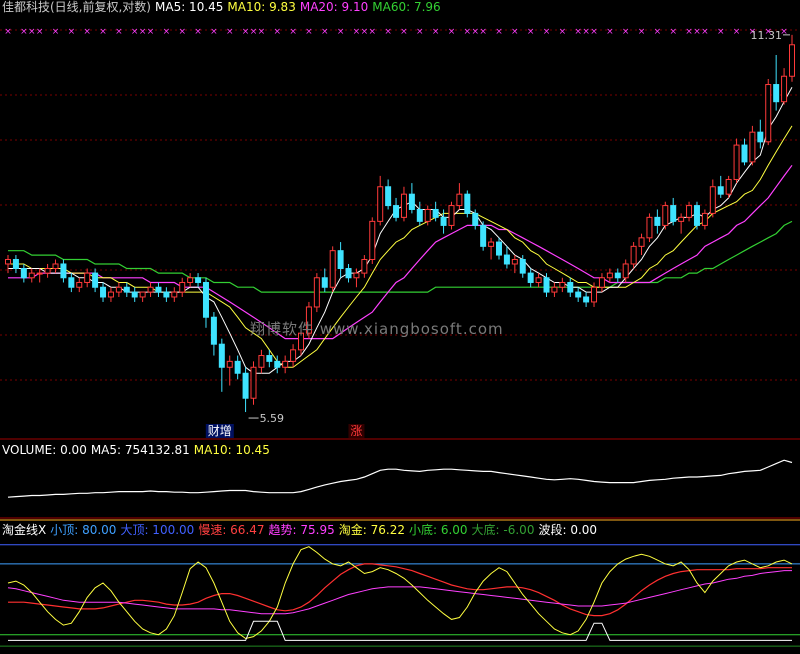  Describe the element at coordinates (371, 530) in the screenshot. I see `gold-readout: 淘金: 76.22` at that location.